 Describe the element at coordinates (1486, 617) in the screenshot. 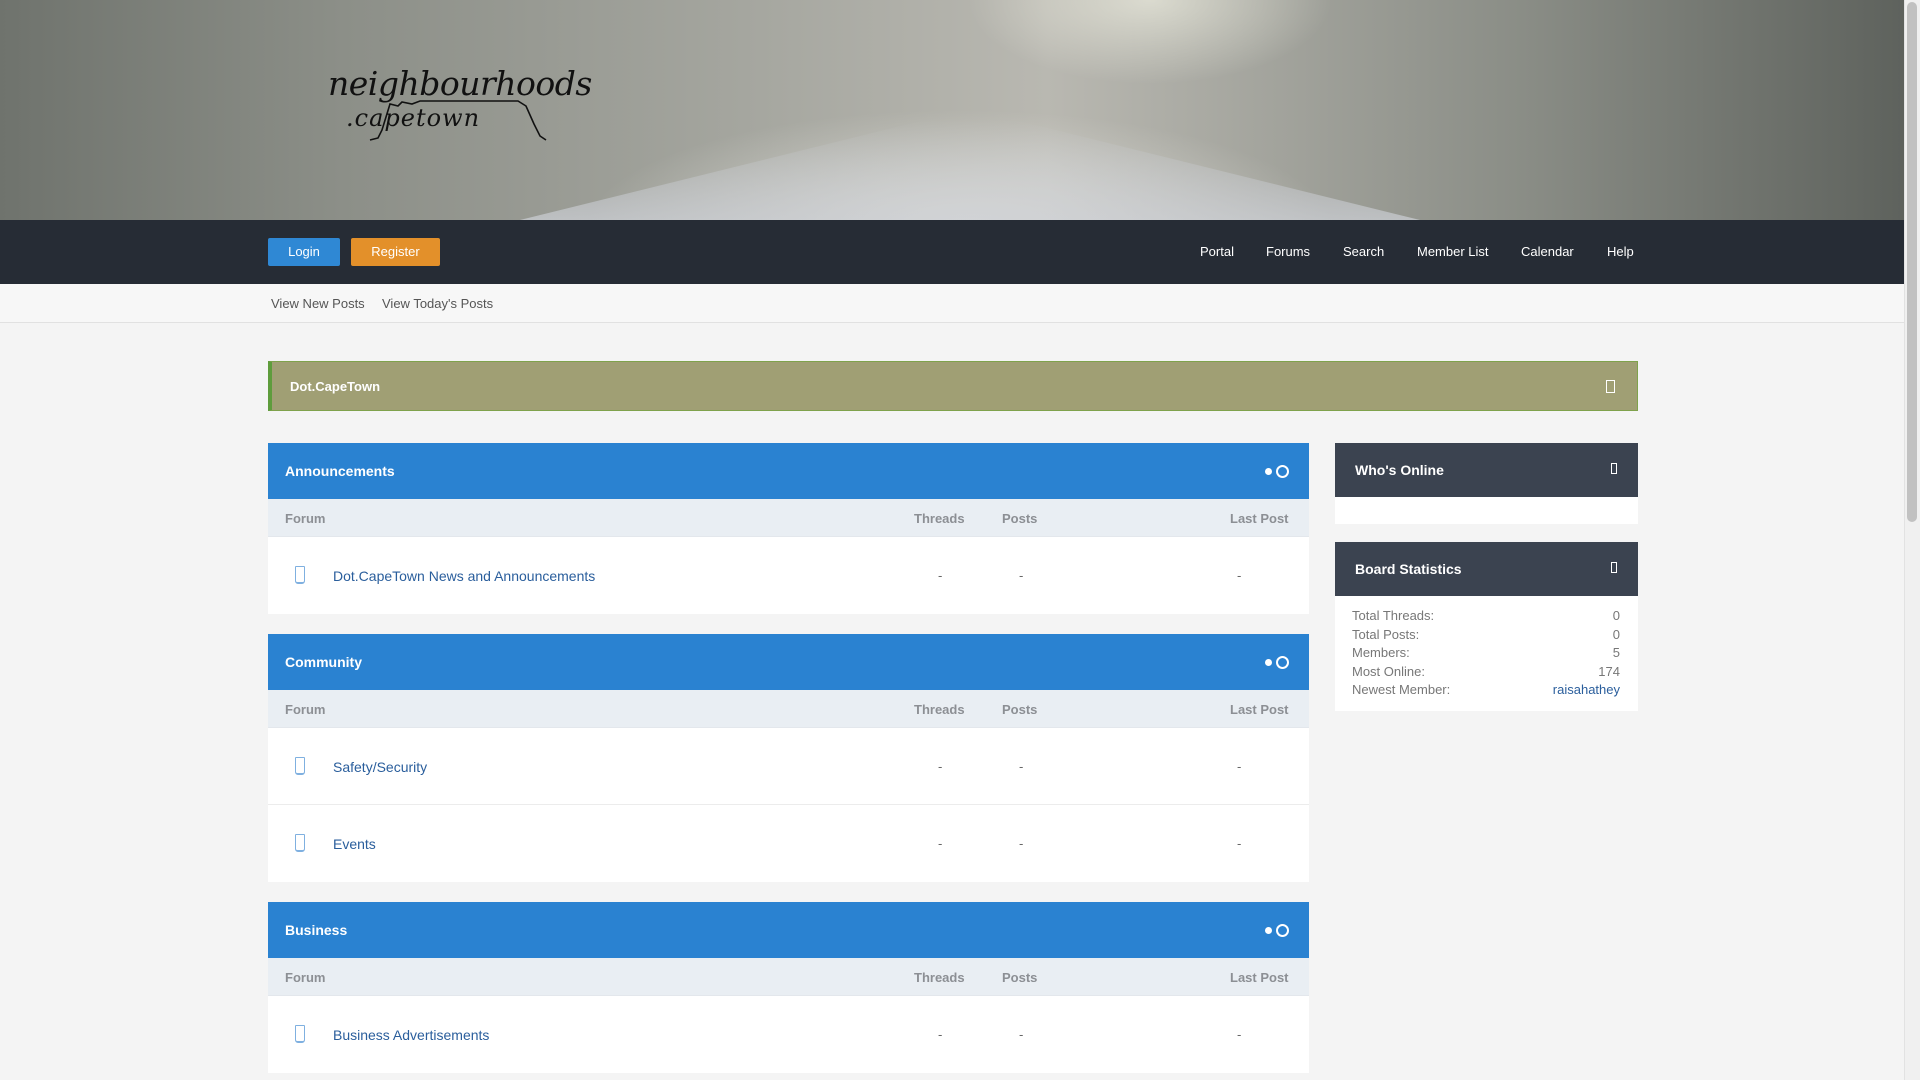

I see `stat-total-threads: Total Threads: 0` at that location.